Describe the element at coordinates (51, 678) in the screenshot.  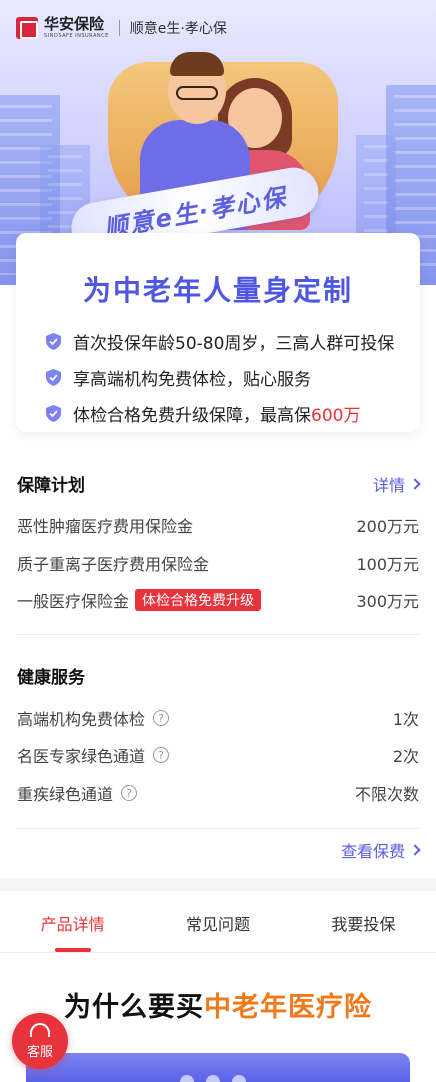
I see `health-section-title: 健康服务` at that location.